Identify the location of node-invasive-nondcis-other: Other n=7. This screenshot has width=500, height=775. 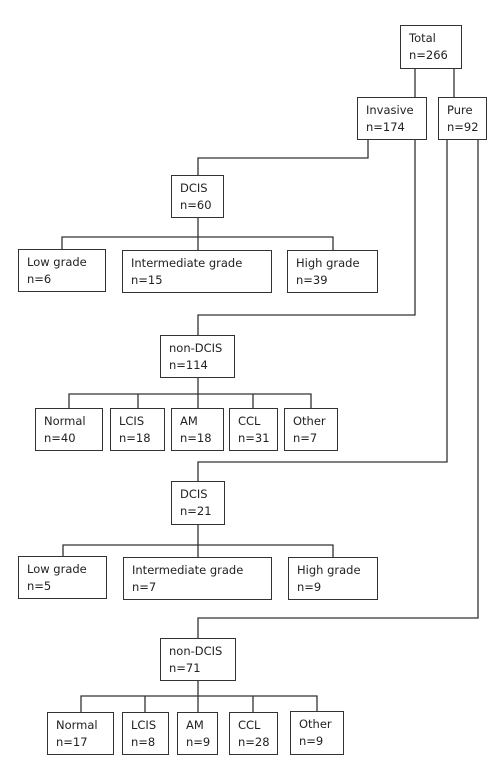
(311, 429).